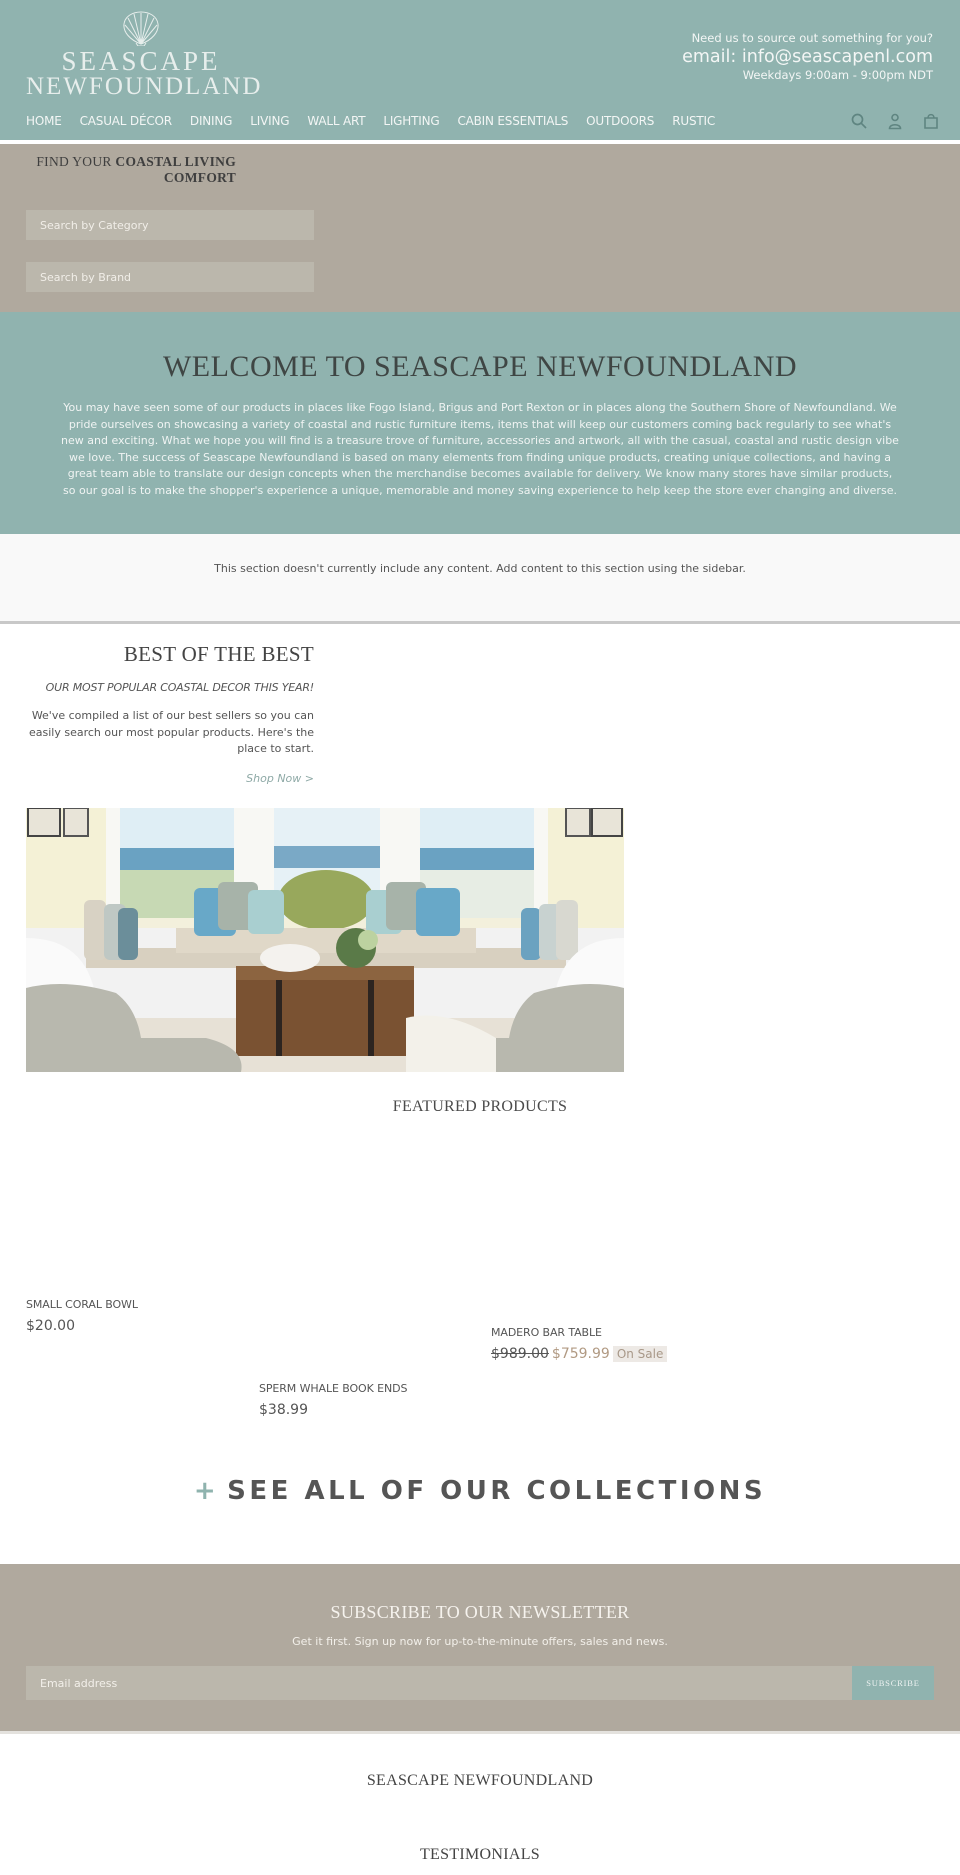 This screenshot has height=1875, width=960. What do you see at coordinates (640, 1354) in the screenshot?
I see `on-sale-badge: On Sale` at bounding box center [640, 1354].